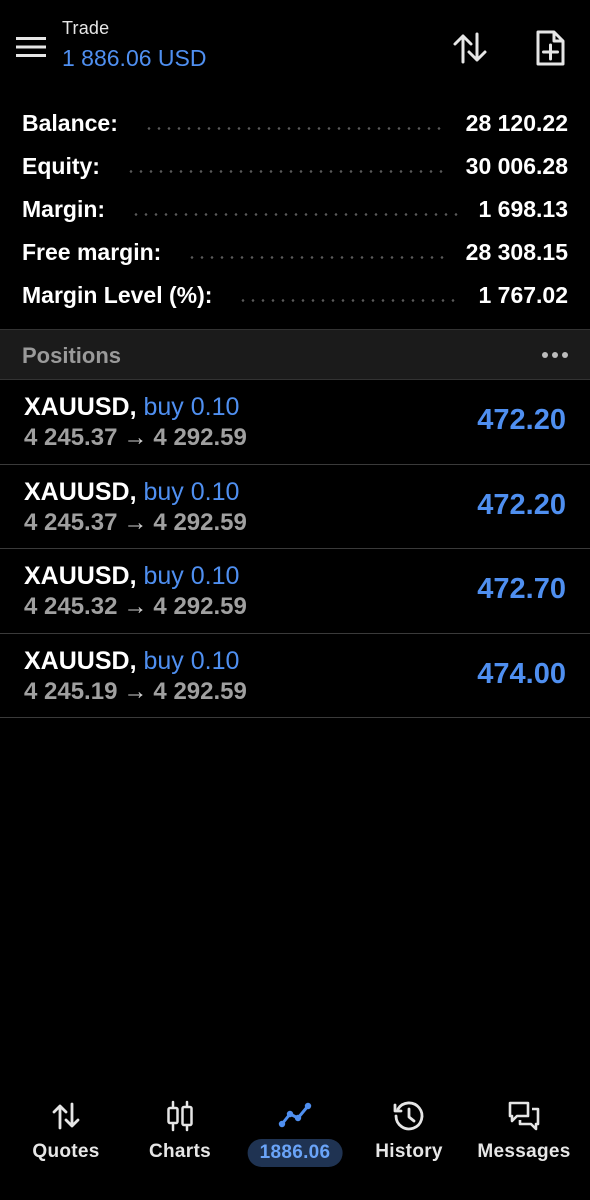 Image resolution: width=590 pixels, height=1200 pixels. Describe the element at coordinates (523, 295) in the screenshot. I see `summary-value: 1 767.02` at that location.